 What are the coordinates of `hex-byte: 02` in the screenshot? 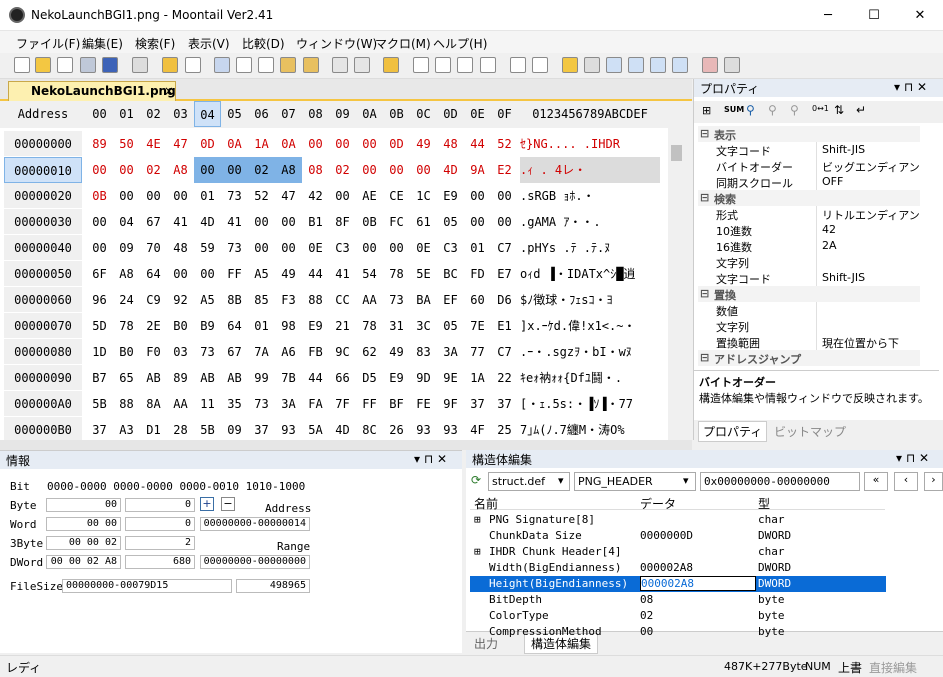 It's located at (261, 170).